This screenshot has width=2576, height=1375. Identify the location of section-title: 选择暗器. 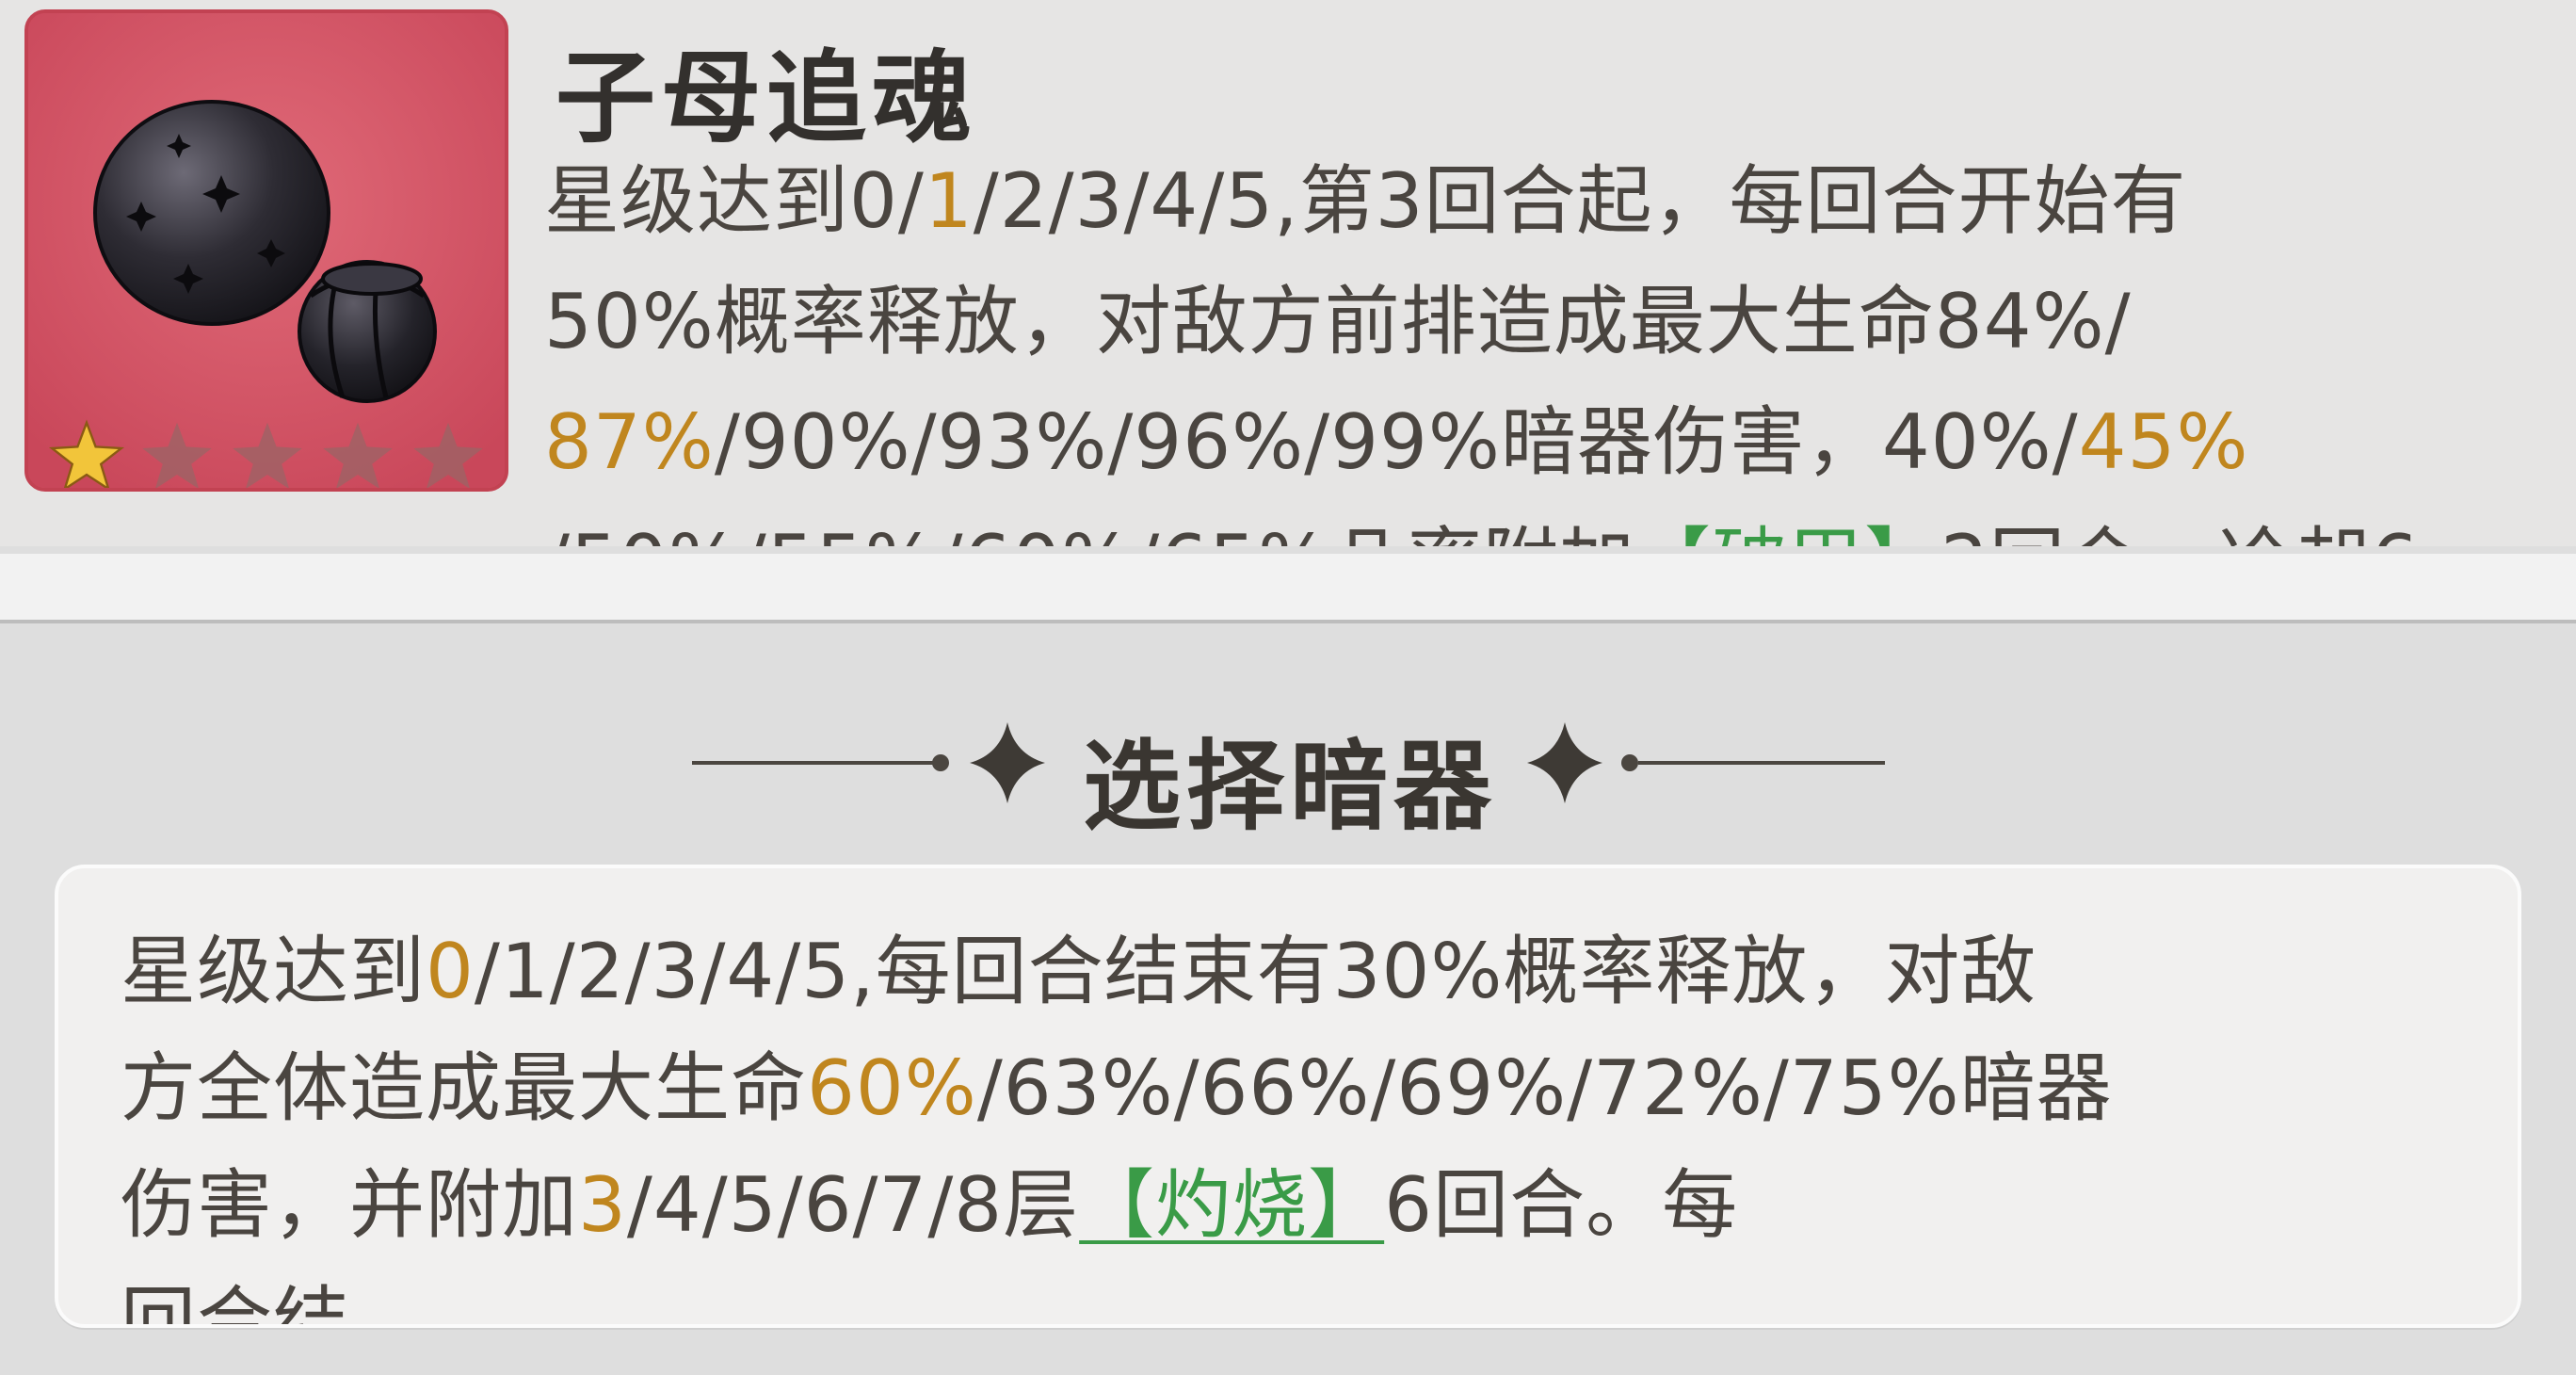
(1289, 786).